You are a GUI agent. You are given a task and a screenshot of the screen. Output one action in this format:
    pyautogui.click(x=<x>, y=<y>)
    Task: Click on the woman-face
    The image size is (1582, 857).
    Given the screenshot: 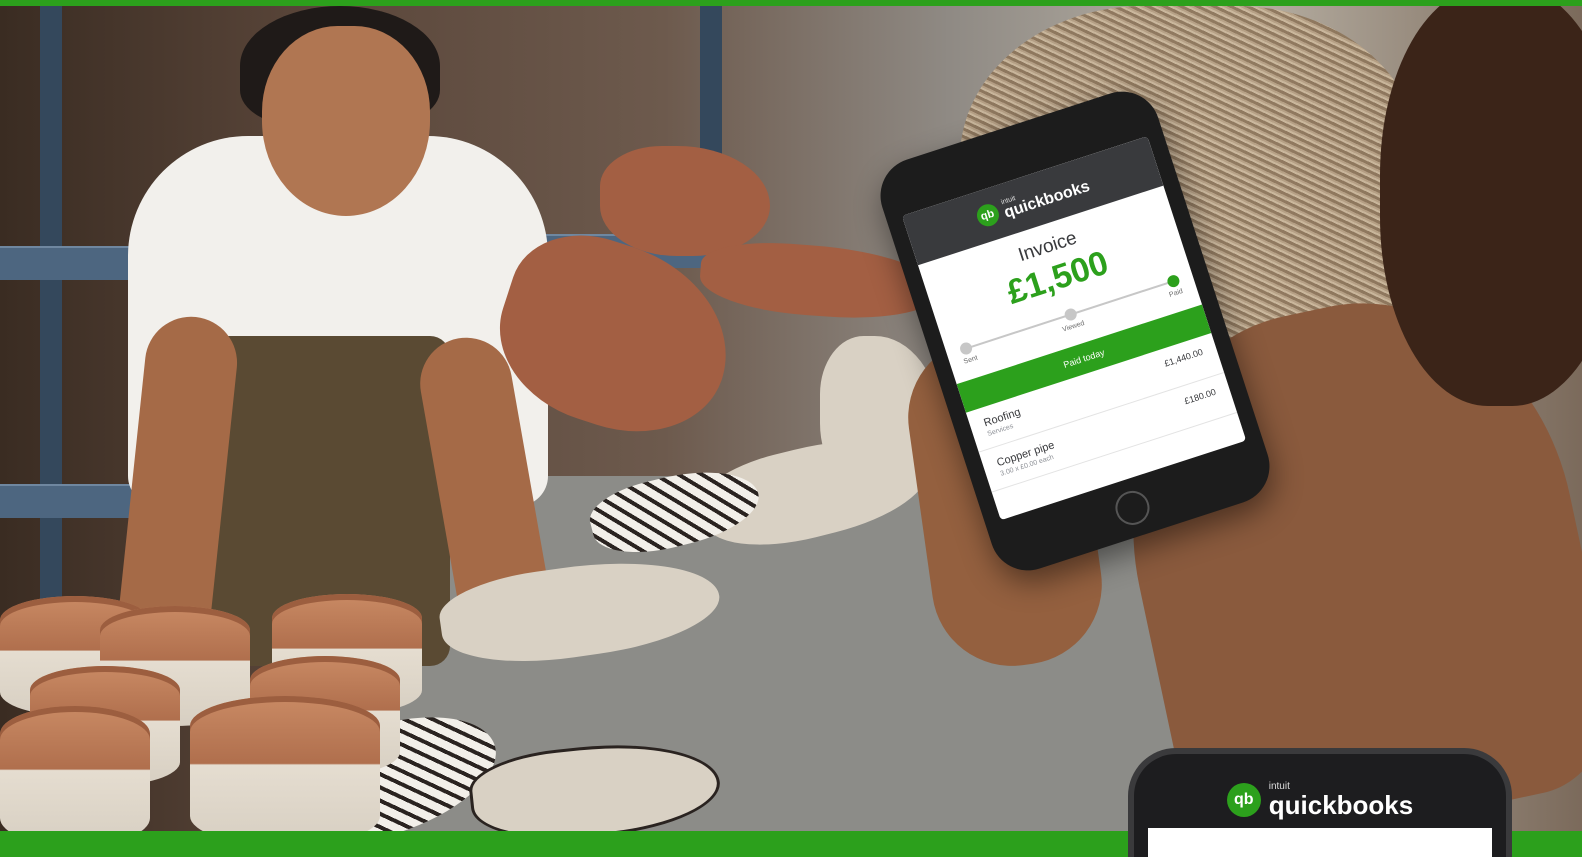 What is the action you would take?
    pyautogui.click(x=346, y=121)
    